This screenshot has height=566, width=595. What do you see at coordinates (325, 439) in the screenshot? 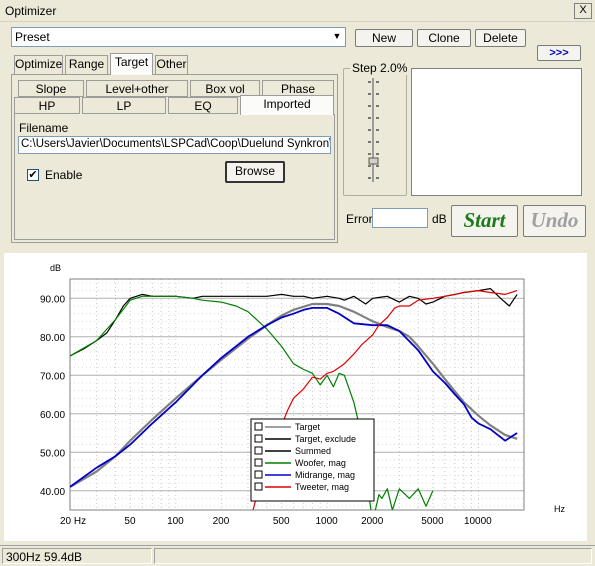
I see `legend-label: Target, exclude` at bounding box center [325, 439].